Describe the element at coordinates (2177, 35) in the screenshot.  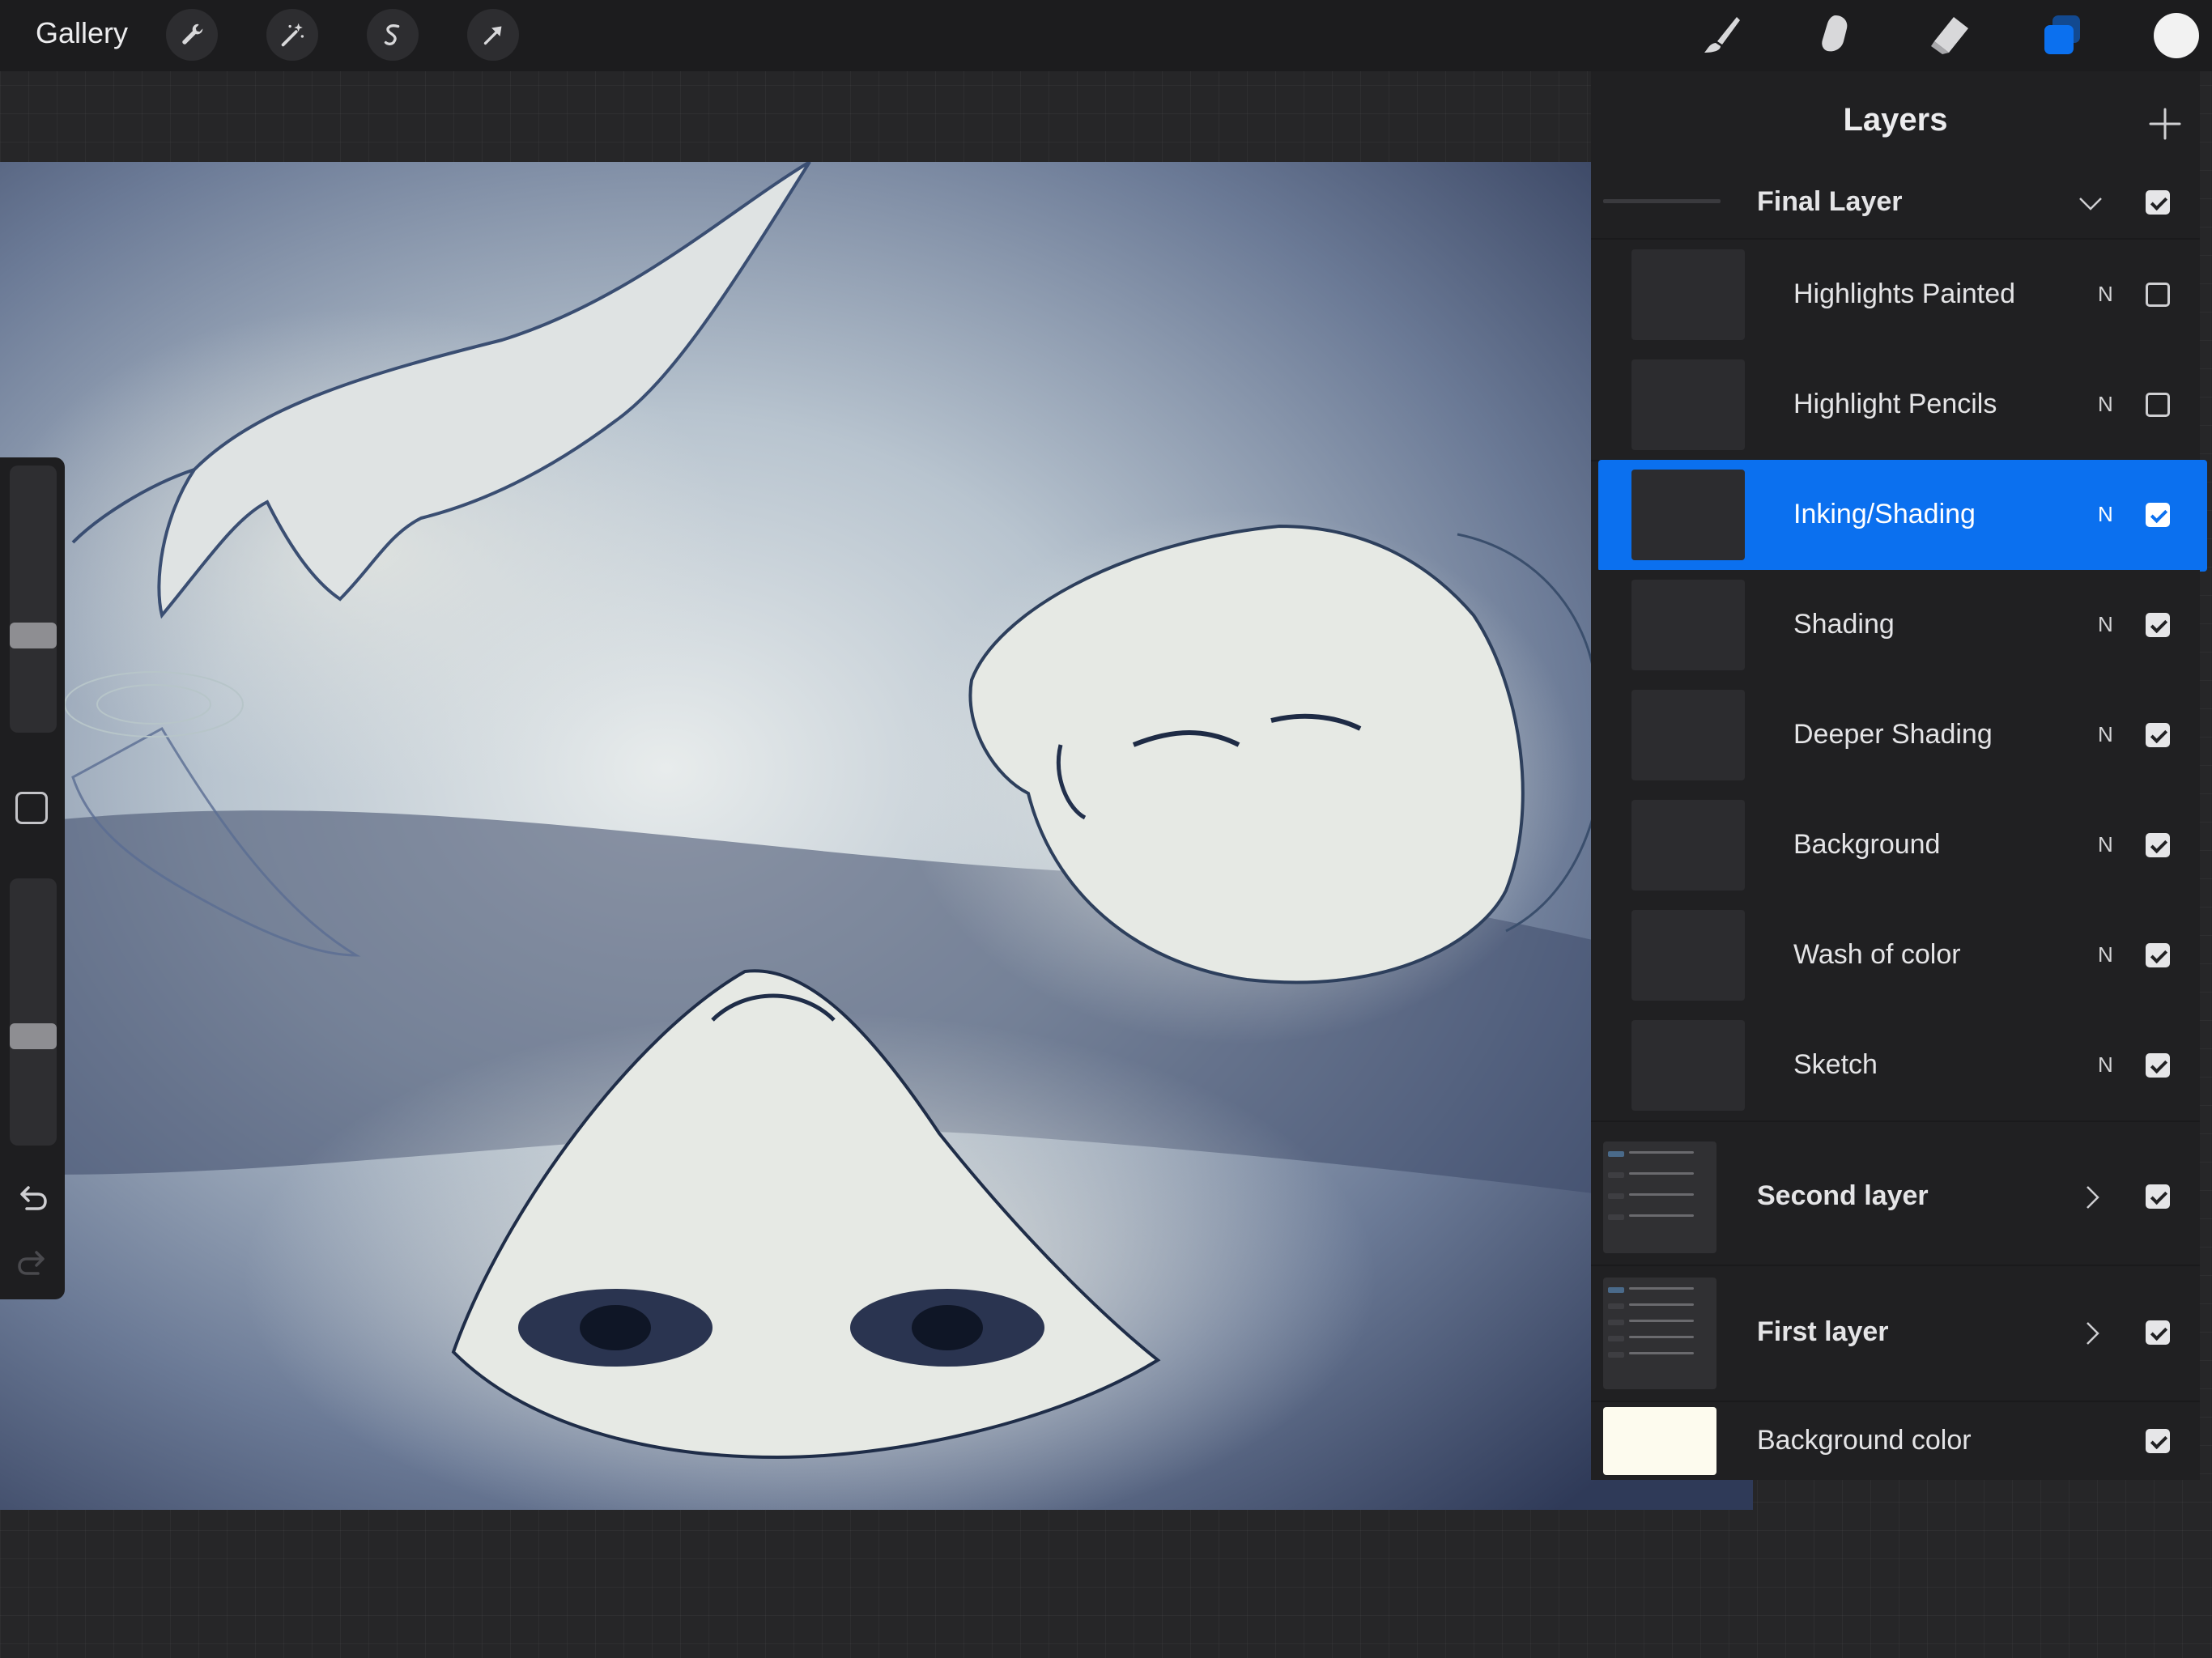
I see `color-picker-button` at that location.